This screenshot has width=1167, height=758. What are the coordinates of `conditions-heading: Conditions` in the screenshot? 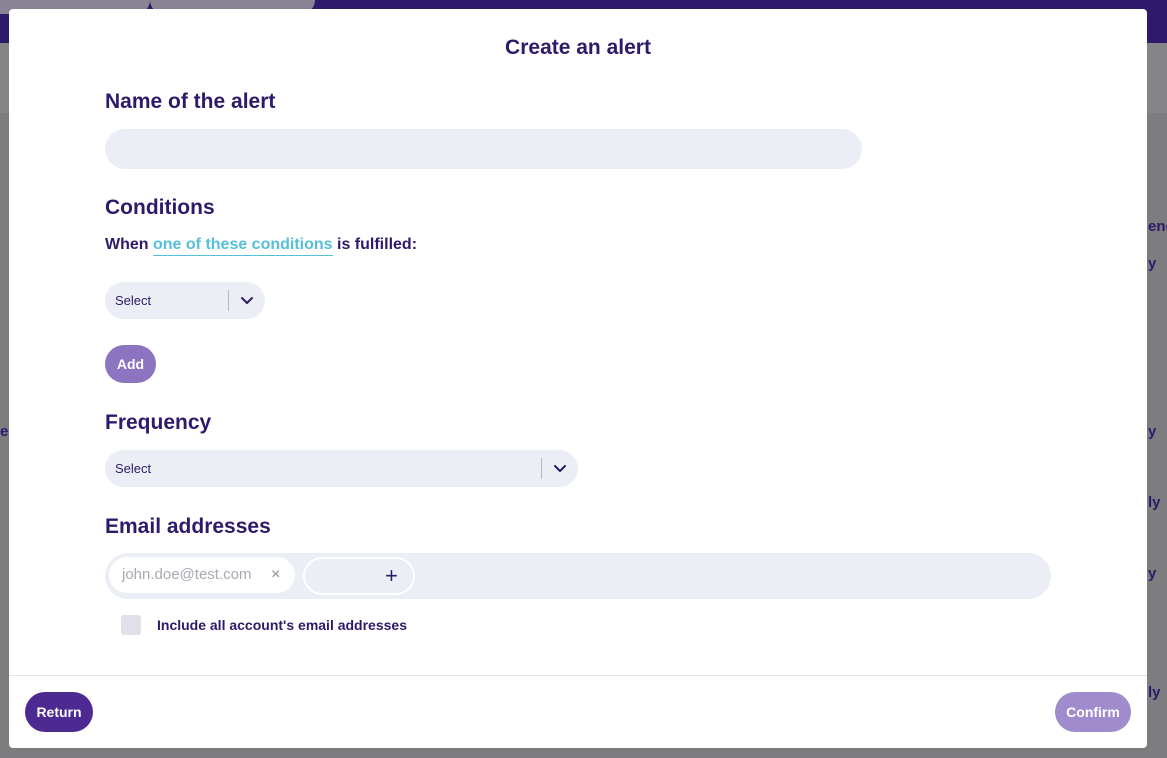 It's located at (160, 207).